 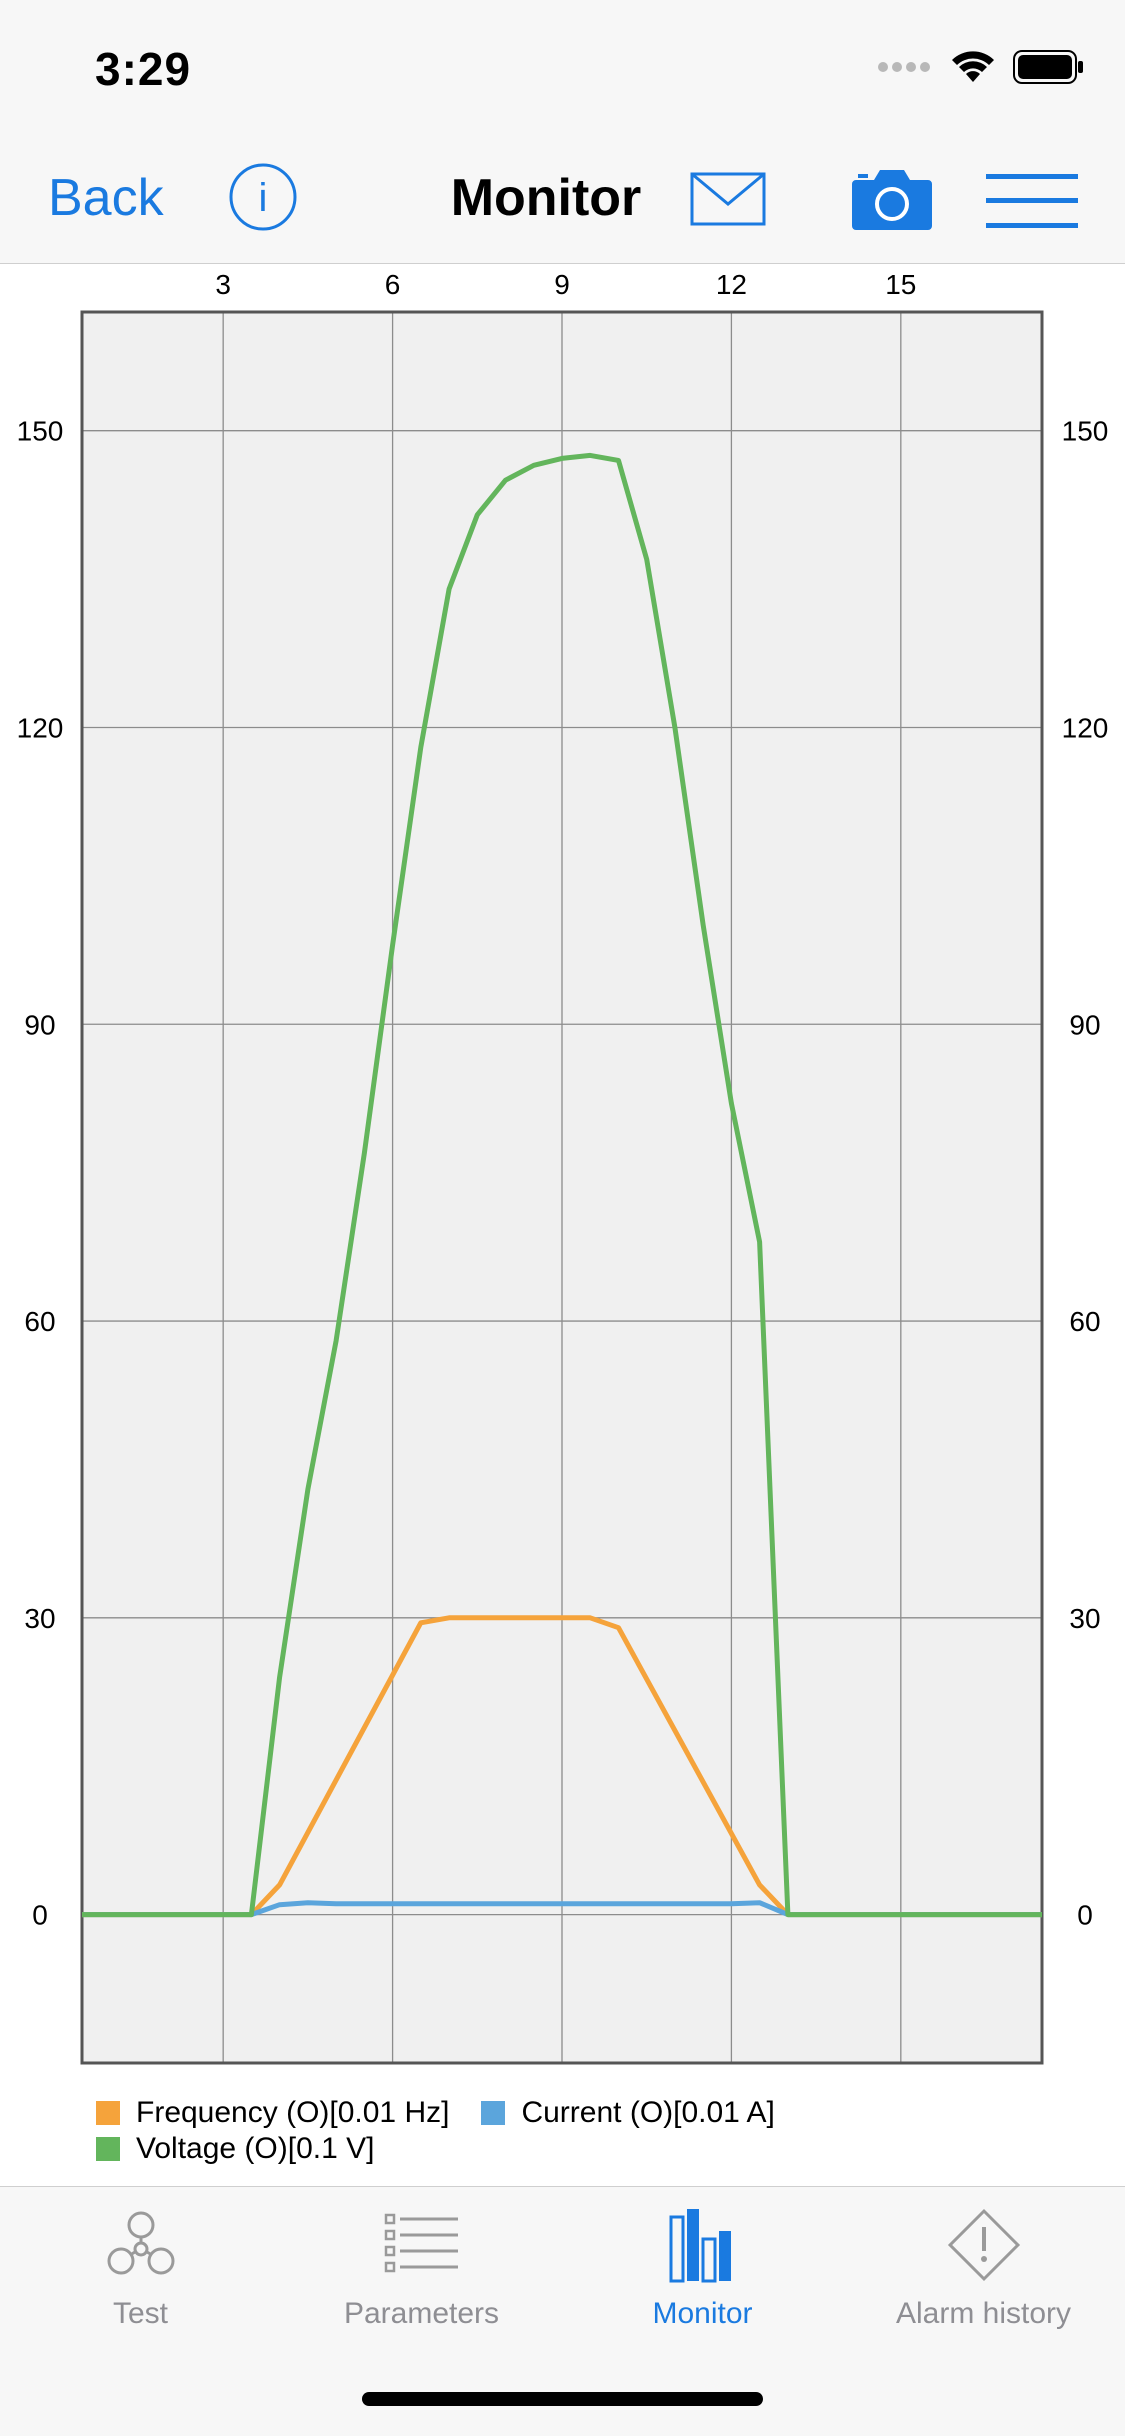 What do you see at coordinates (108, 2149) in the screenshot?
I see `legend-swatch-voltage` at bounding box center [108, 2149].